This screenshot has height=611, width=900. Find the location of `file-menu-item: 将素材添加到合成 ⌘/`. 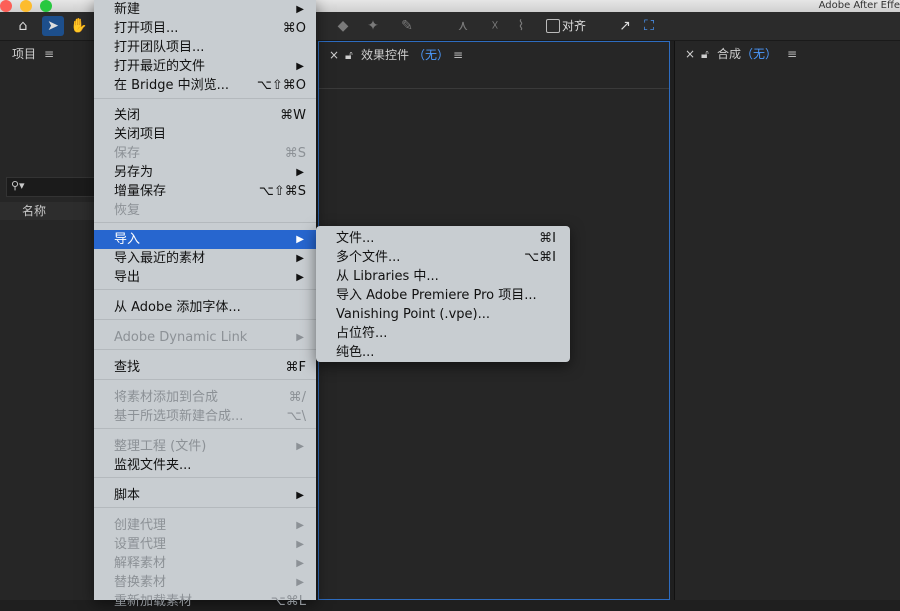

file-menu-item: 将素材添加到合成 ⌘/ is located at coordinates (205, 397).